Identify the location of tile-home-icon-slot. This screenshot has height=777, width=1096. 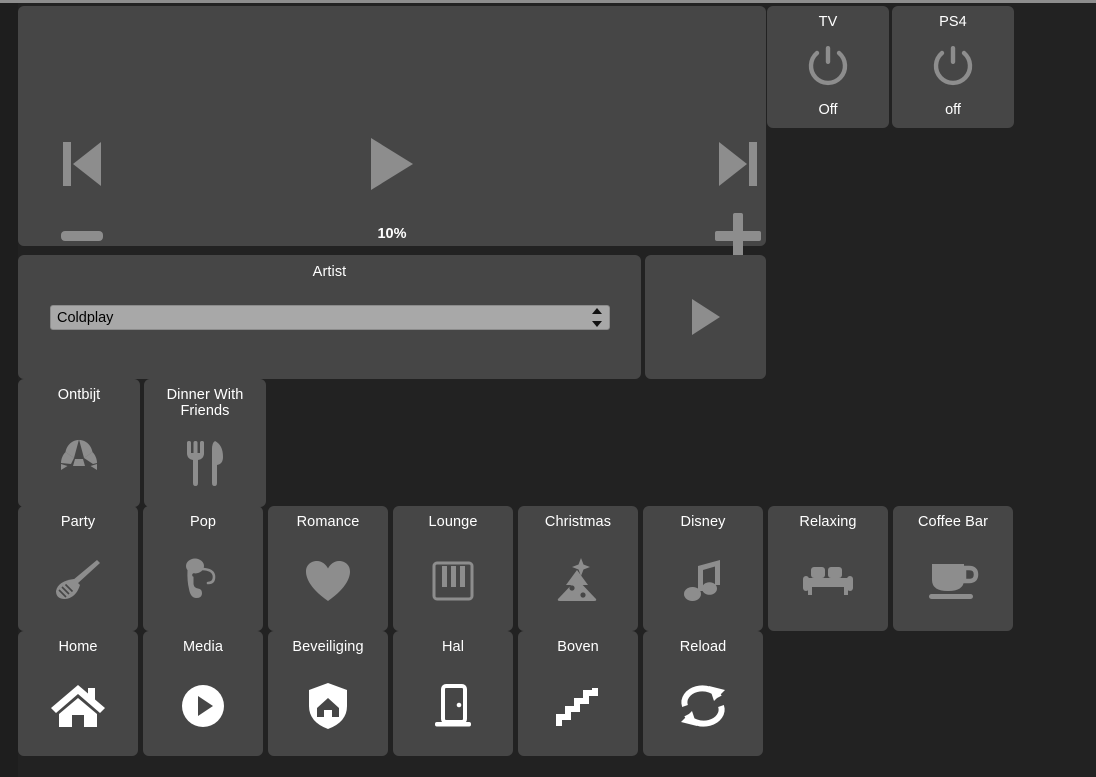
(78, 706).